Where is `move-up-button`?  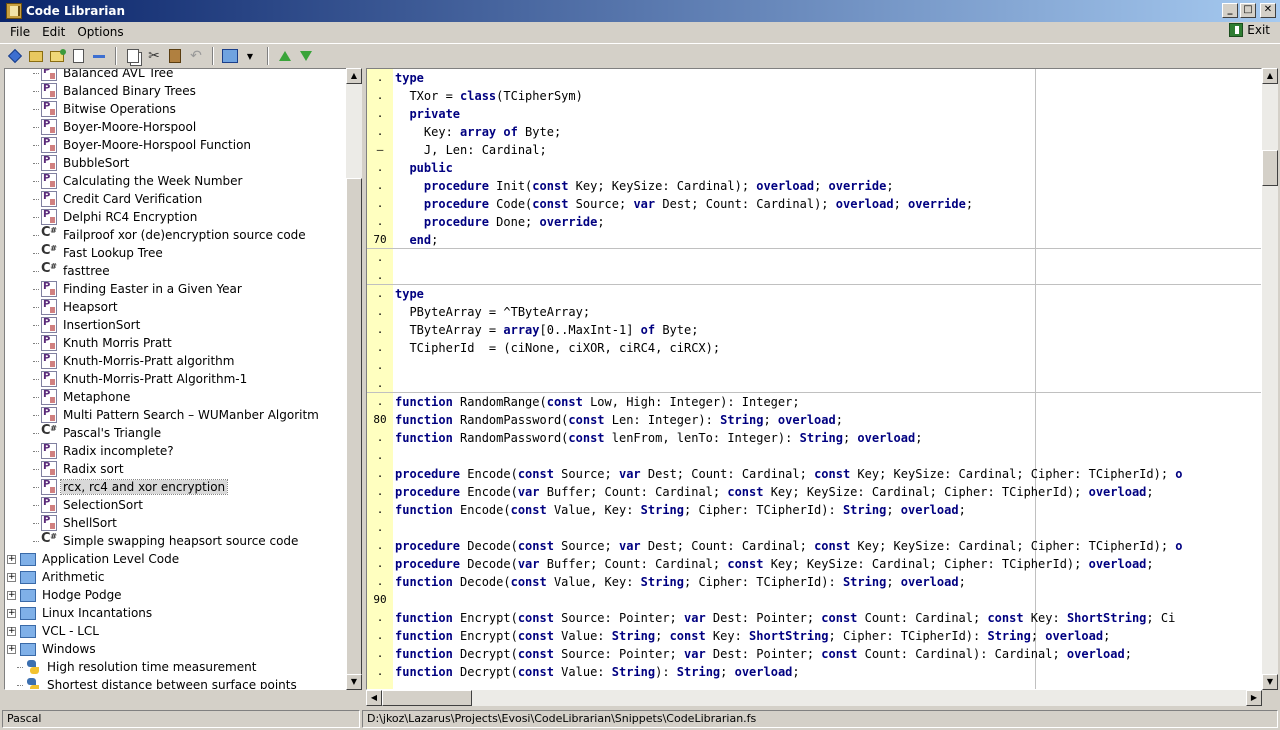
move-up-button is located at coordinates (285, 56).